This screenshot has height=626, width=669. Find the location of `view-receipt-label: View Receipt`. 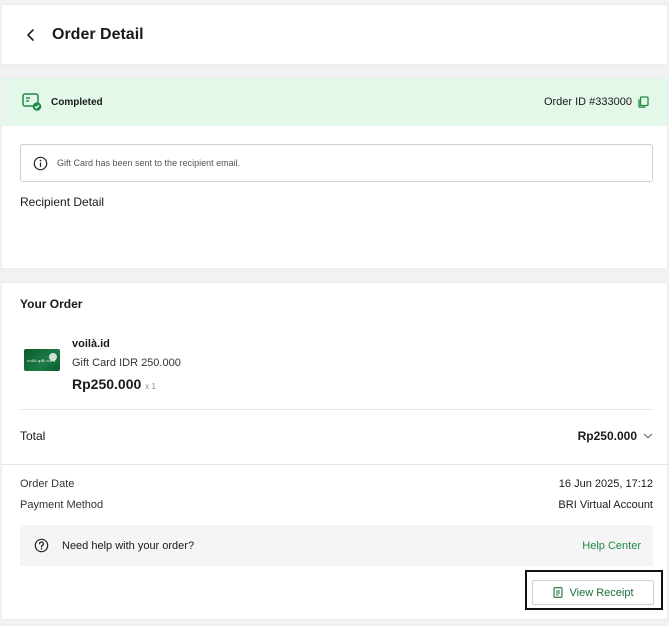

view-receipt-label: View Receipt is located at coordinates (601, 592).